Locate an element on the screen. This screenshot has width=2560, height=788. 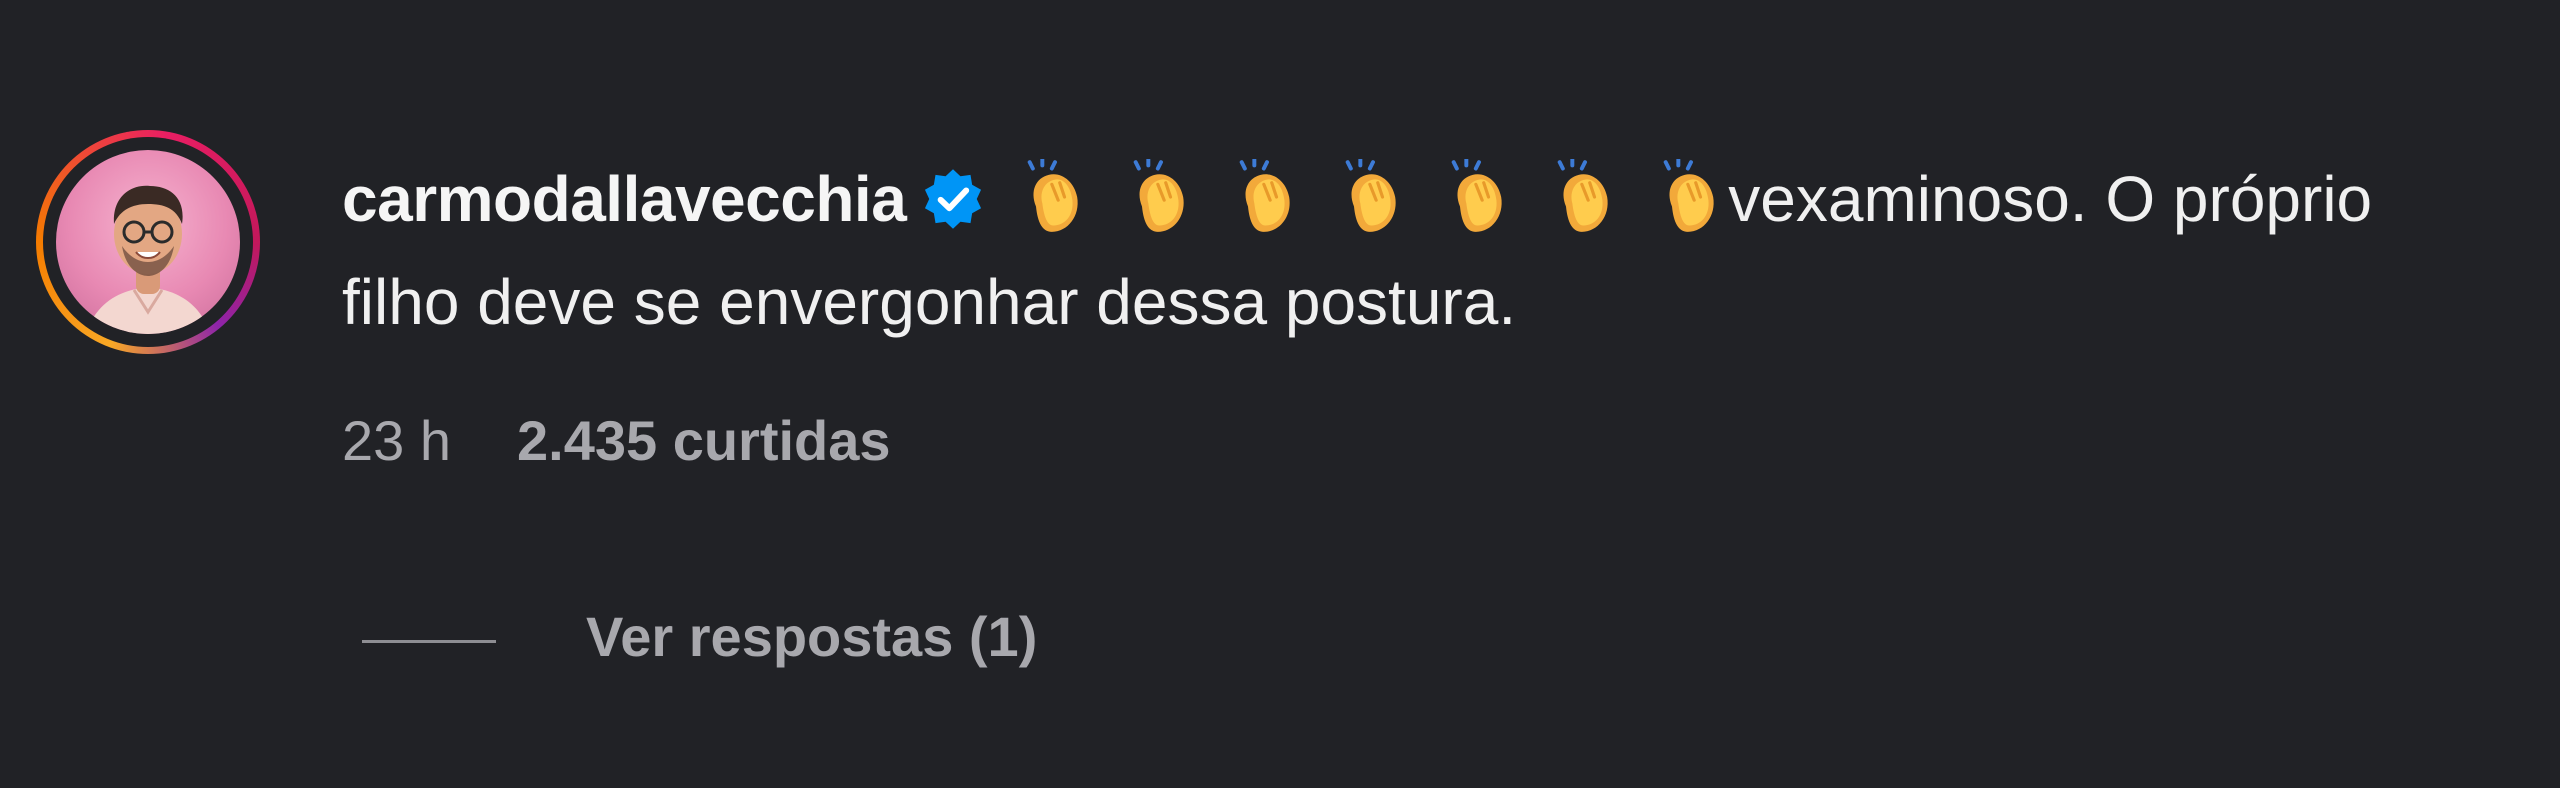
avatar-story-ring is located at coordinates (148, 242).